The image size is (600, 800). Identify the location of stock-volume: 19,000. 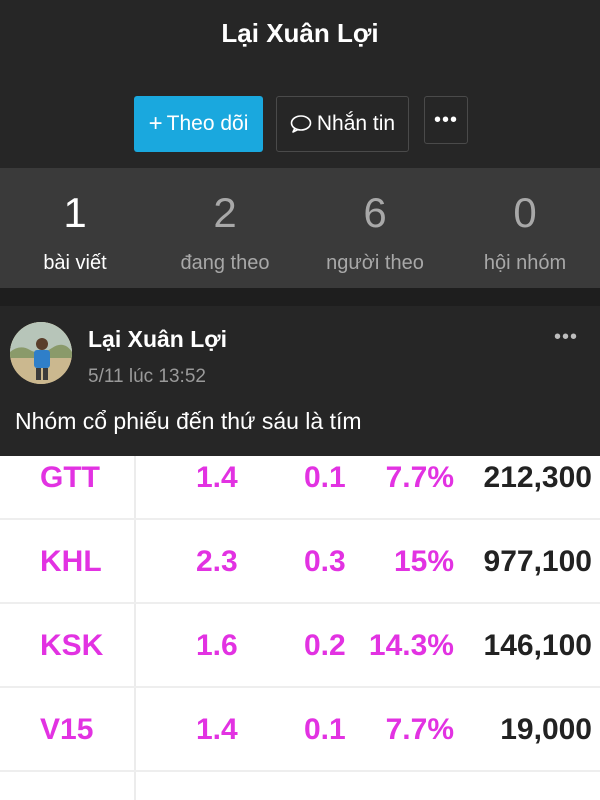
(546, 729).